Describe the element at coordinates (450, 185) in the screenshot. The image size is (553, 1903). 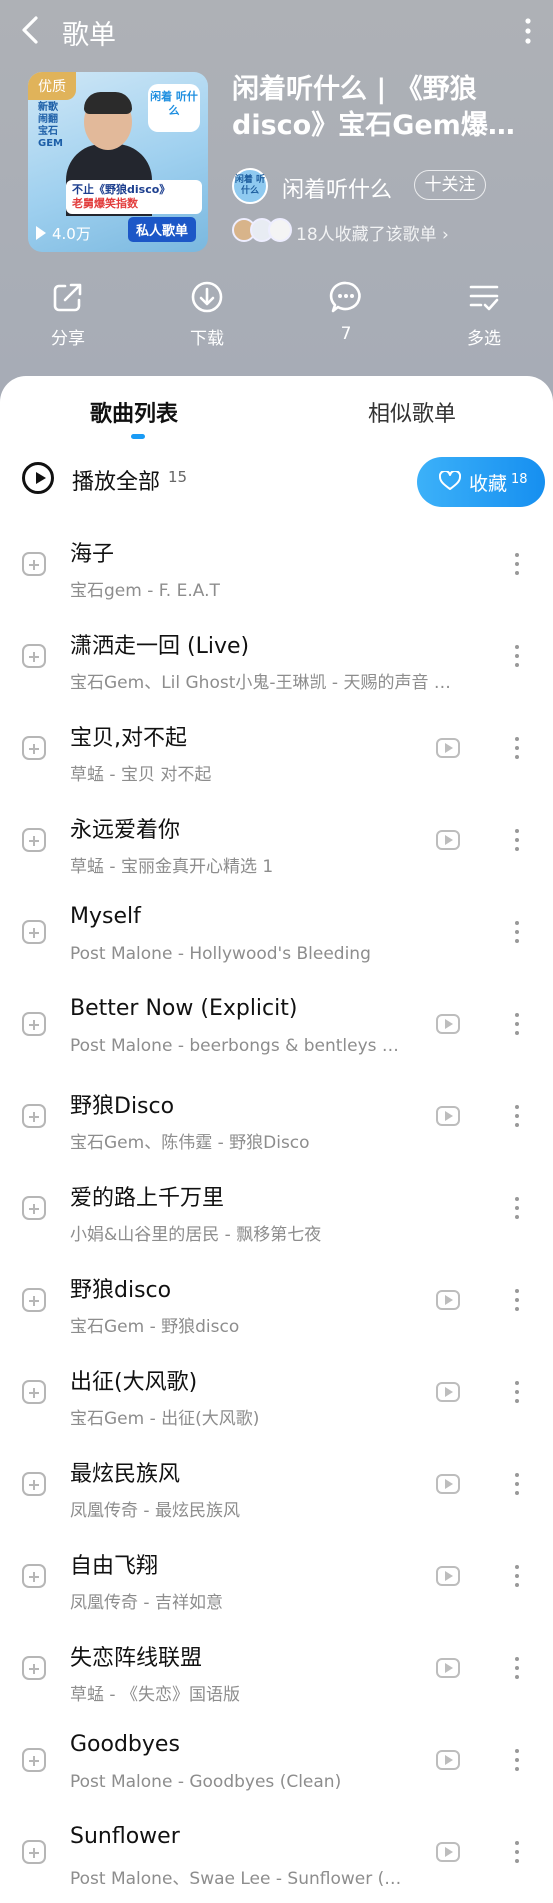
I see `follow-button: 十关注` at that location.